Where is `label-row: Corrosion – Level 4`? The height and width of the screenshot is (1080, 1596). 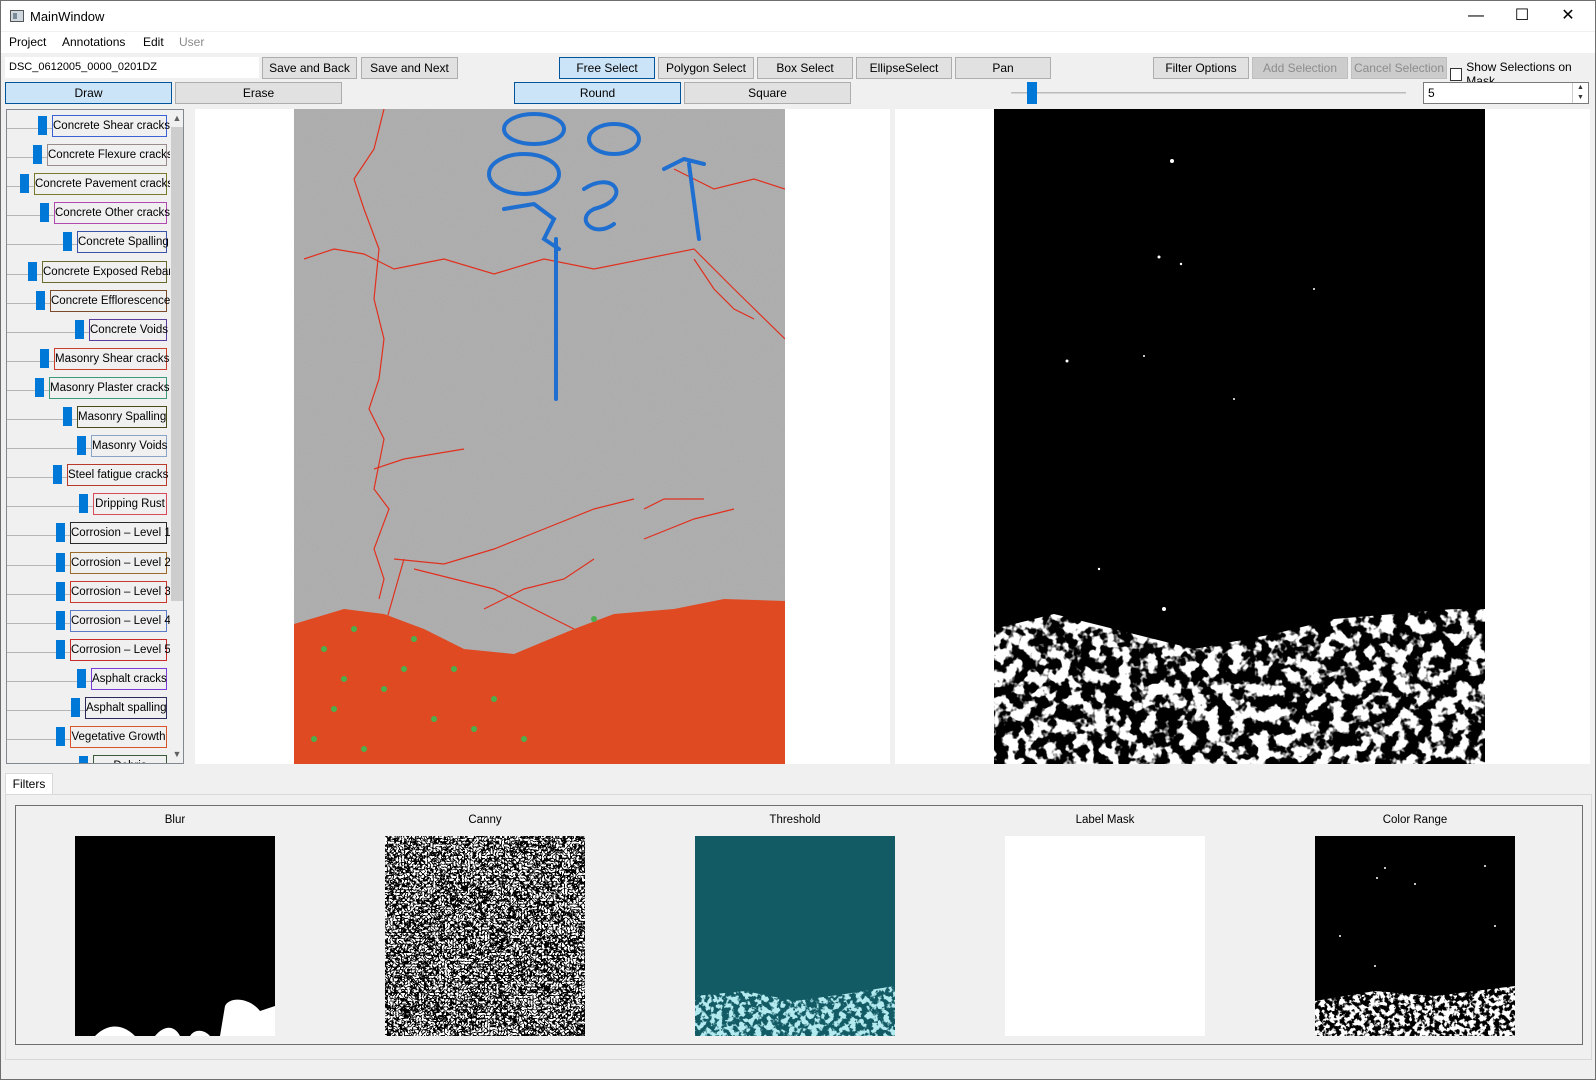
label-row: Corrosion – Level 4 is located at coordinates (89, 623).